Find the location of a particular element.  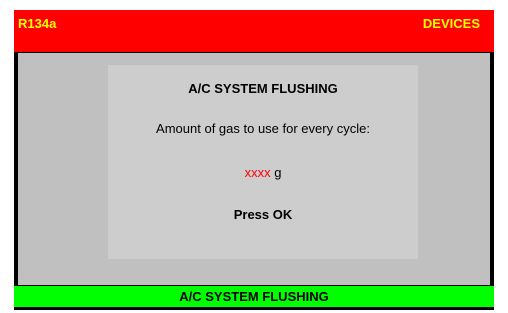

gas-amount-value: xxxx is located at coordinates (257, 172).